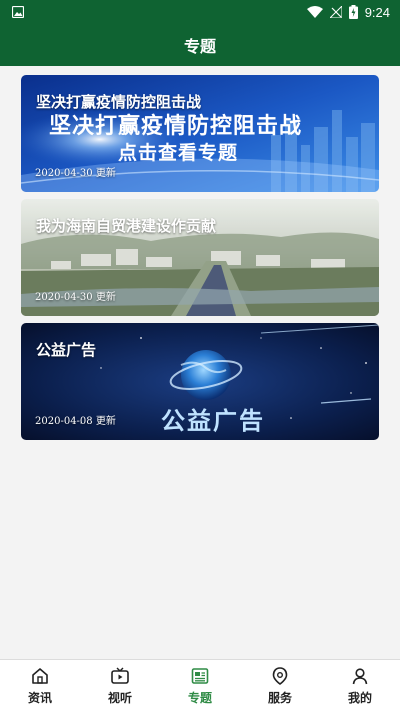  I want to click on tab-mine: 我的, so click(360, 685).